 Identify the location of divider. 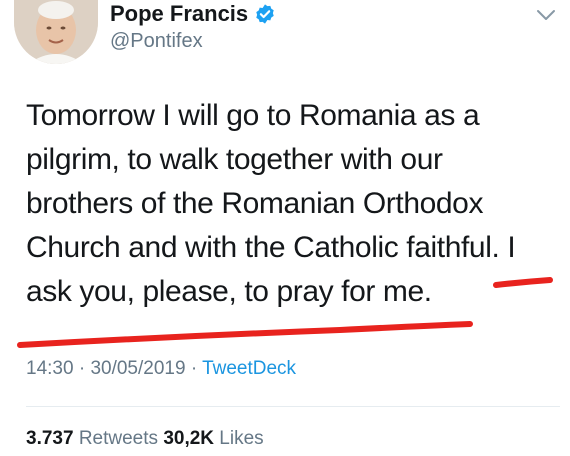
(293, 406).